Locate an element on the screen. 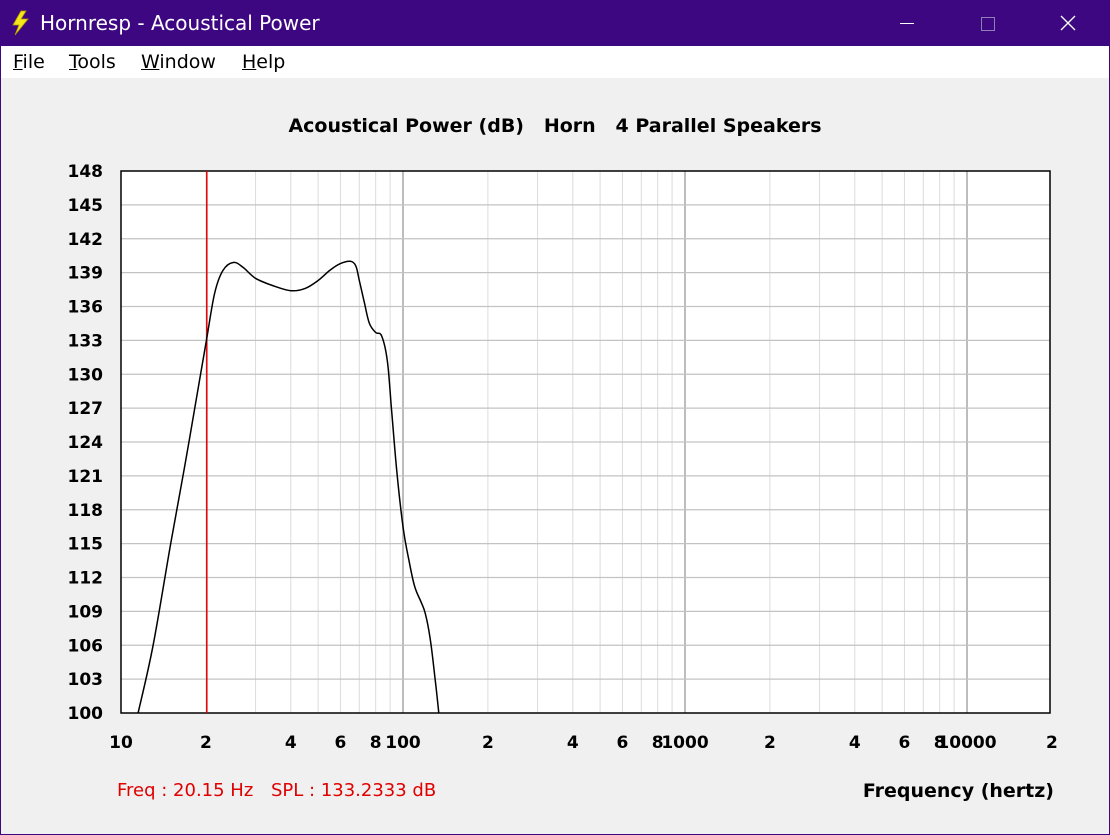 The height and width of the screenshot is (835, 1110). y-tick-label: 106 is located at coordinates (86, 646).